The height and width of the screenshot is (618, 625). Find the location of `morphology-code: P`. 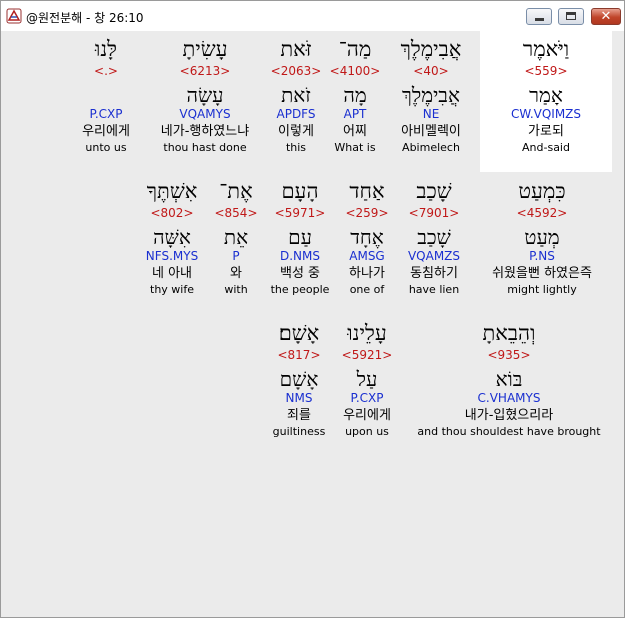

morphology-code: P is located at coordinates (236, 256).